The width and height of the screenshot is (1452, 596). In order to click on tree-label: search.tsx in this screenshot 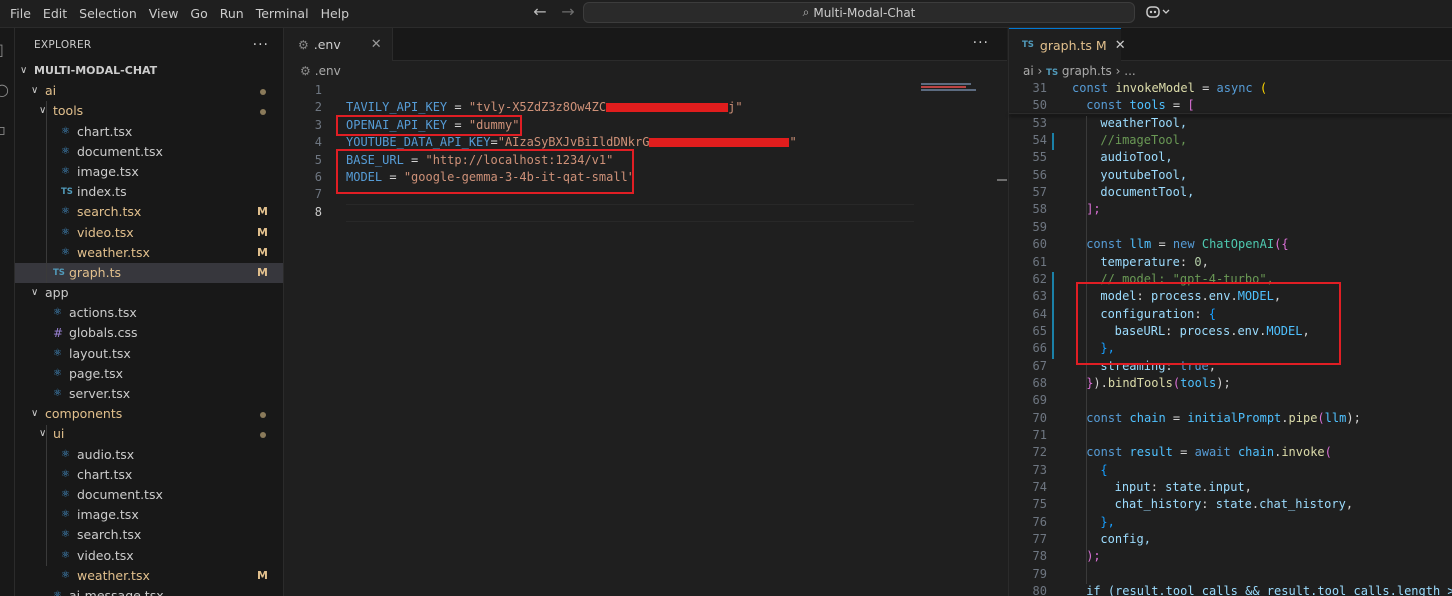, I will do `click(109, 535)`.